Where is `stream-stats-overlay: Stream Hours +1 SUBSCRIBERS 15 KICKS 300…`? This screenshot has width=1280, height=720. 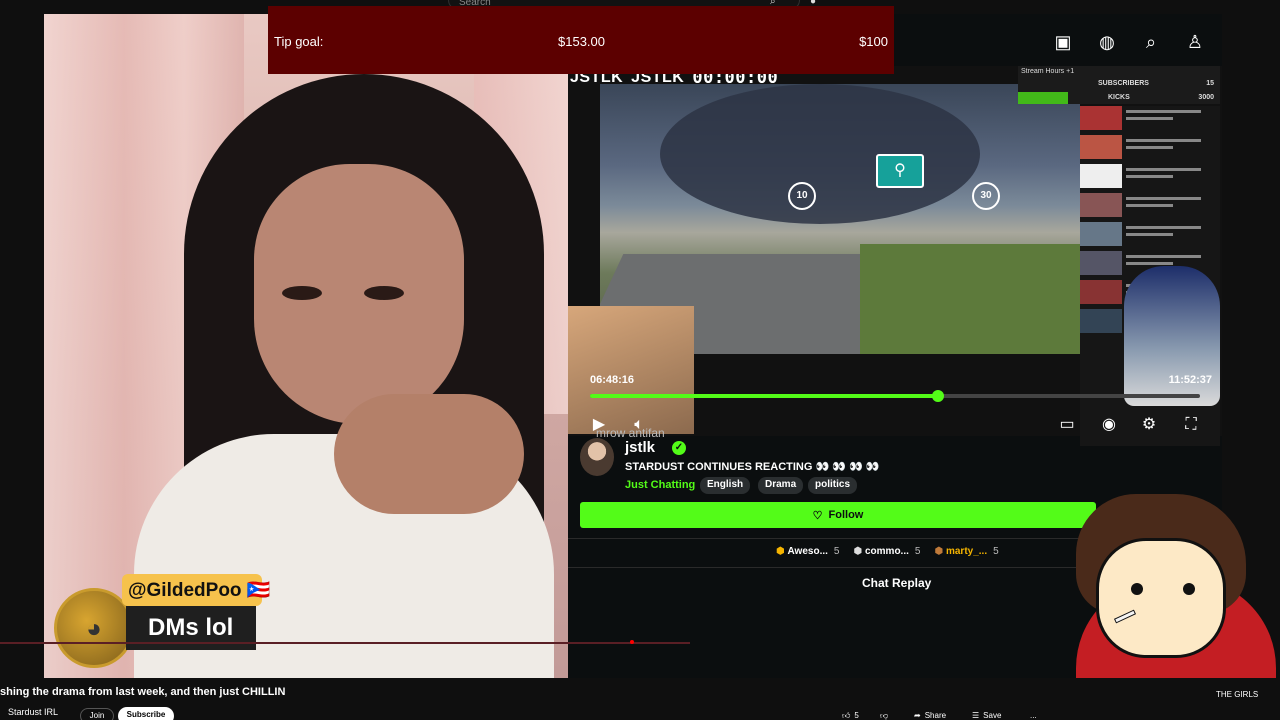
stream-stats-overlay: Stream Hours +1 SUBSCRIBERS 15 KICKS 300… is located at coordinates (1119, 85).